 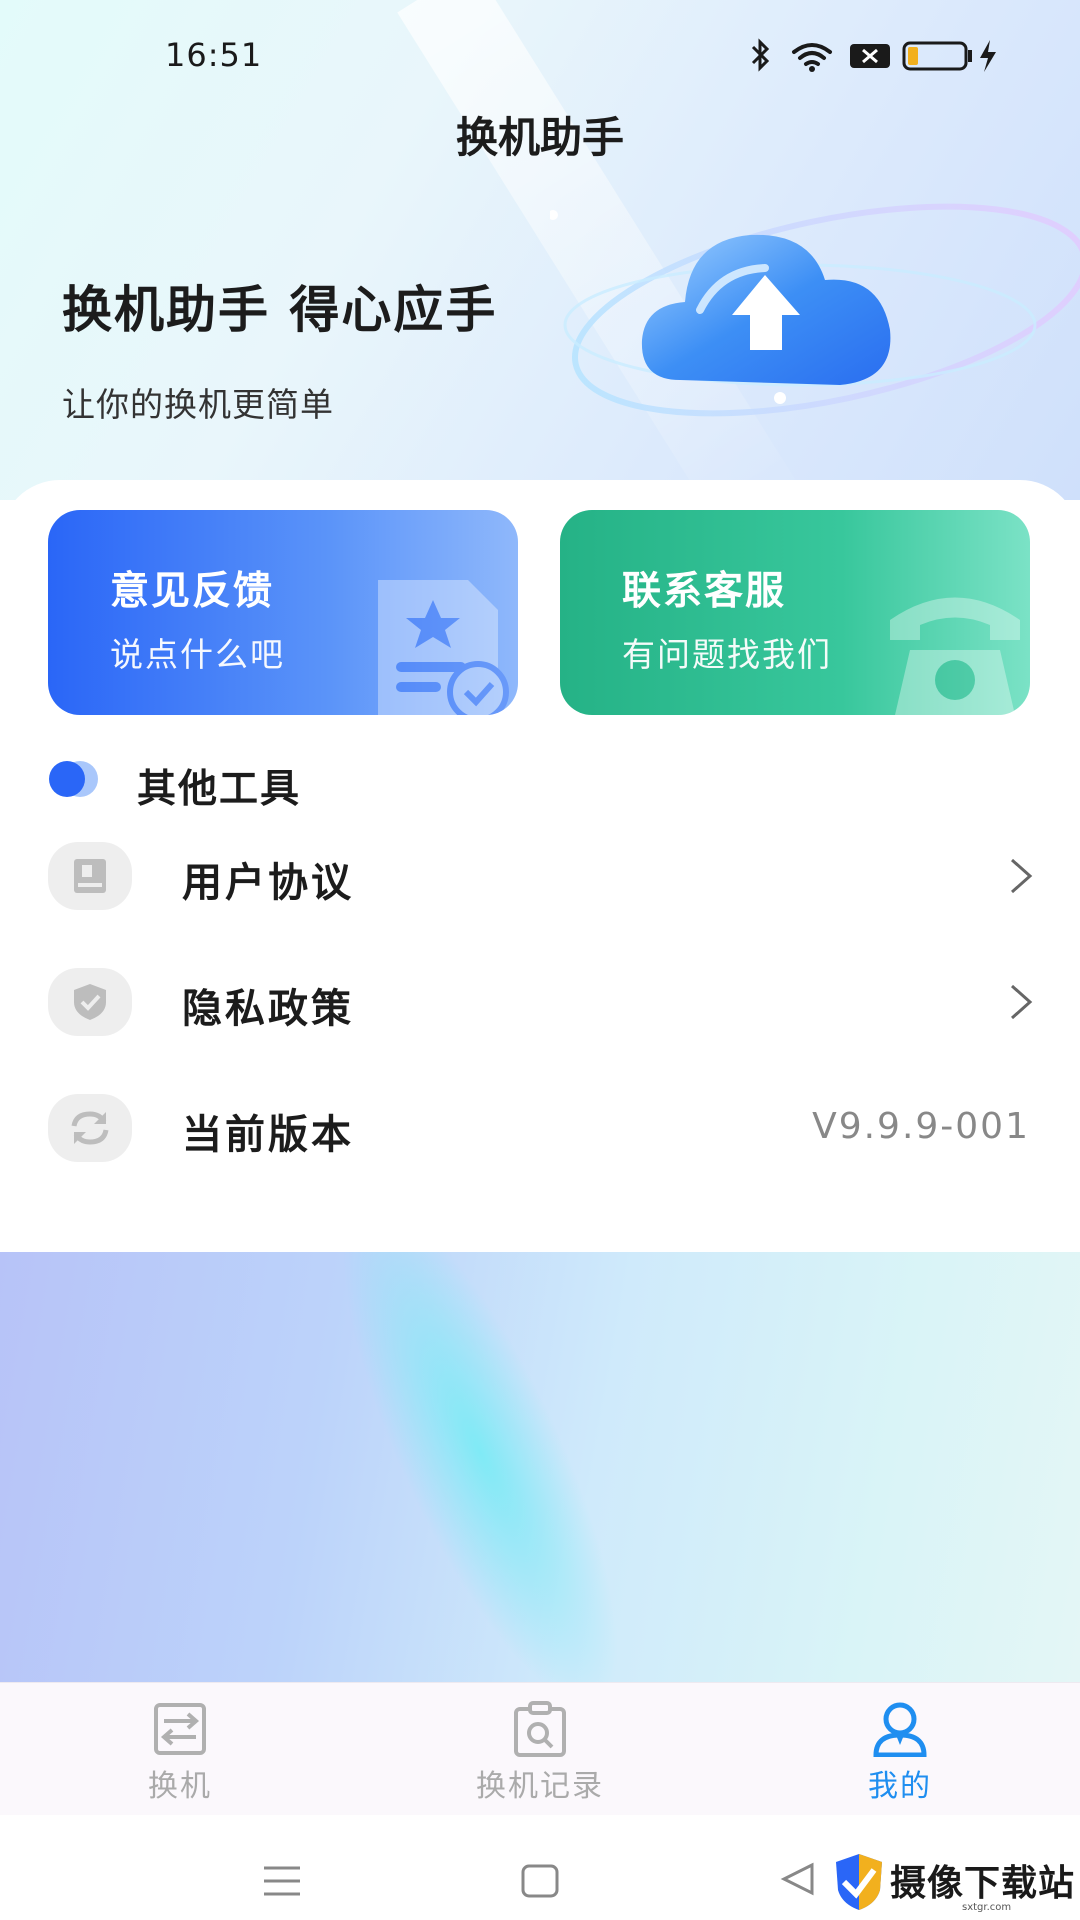 I want to click on refresh-icon, so click(x=90, y=1128).